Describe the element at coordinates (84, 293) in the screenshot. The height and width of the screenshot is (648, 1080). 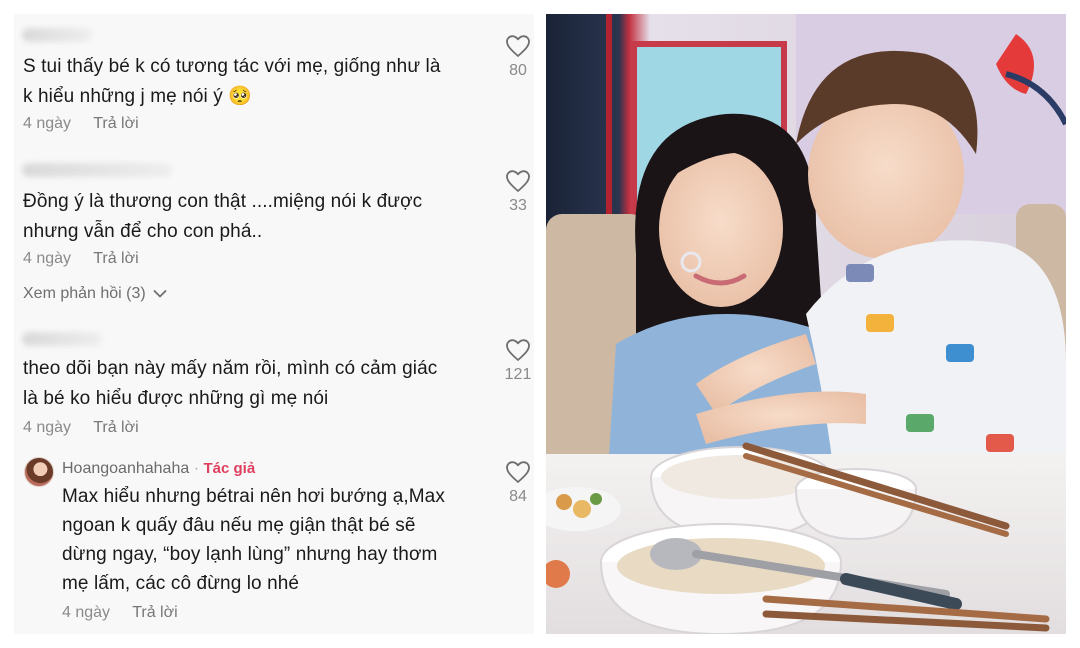
I see `view-replies-label: Xem phản hồi (3)` at that location.